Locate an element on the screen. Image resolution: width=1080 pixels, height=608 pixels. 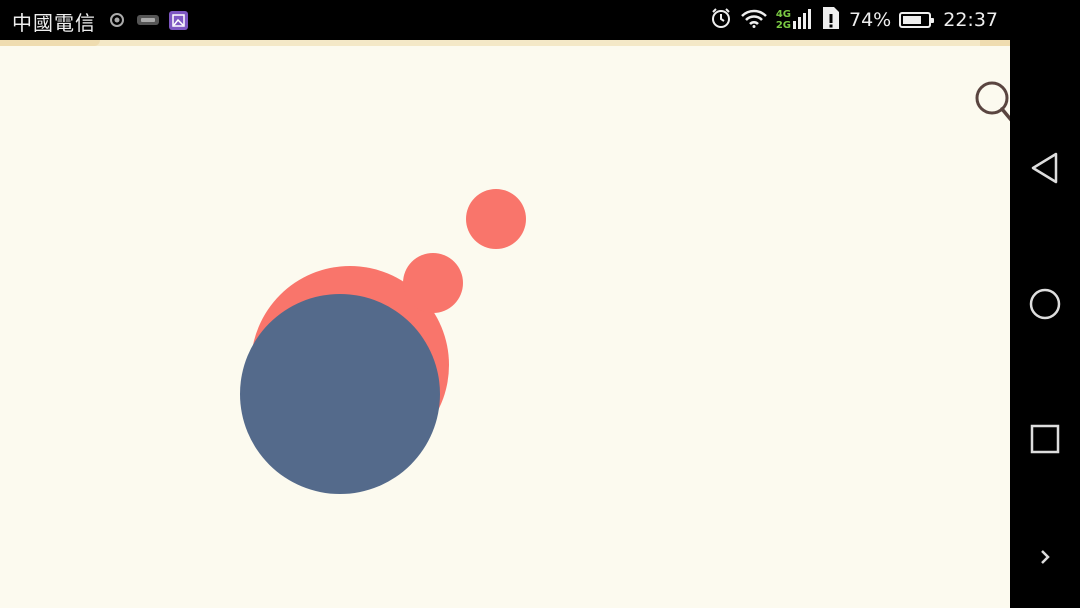
home-button is located at coordinates (1045, 304).